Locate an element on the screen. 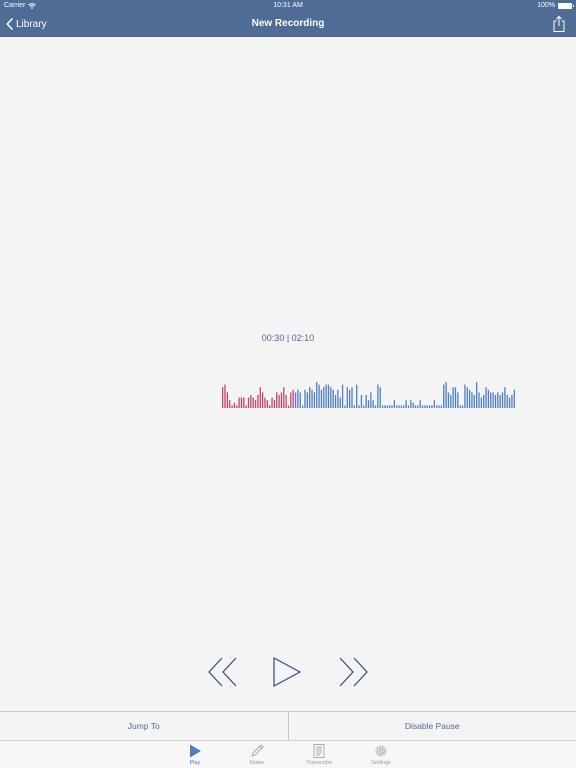  page-title: New Recording is located at coordinates (288, 23).